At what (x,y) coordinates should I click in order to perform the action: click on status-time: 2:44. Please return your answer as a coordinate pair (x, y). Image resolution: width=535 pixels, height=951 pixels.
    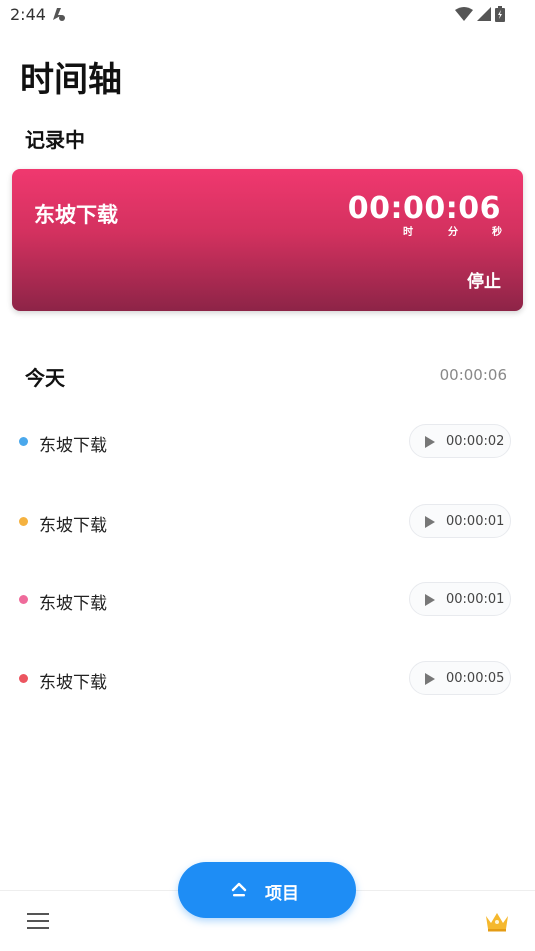
    Looking at the image, I should click on (28, 14).